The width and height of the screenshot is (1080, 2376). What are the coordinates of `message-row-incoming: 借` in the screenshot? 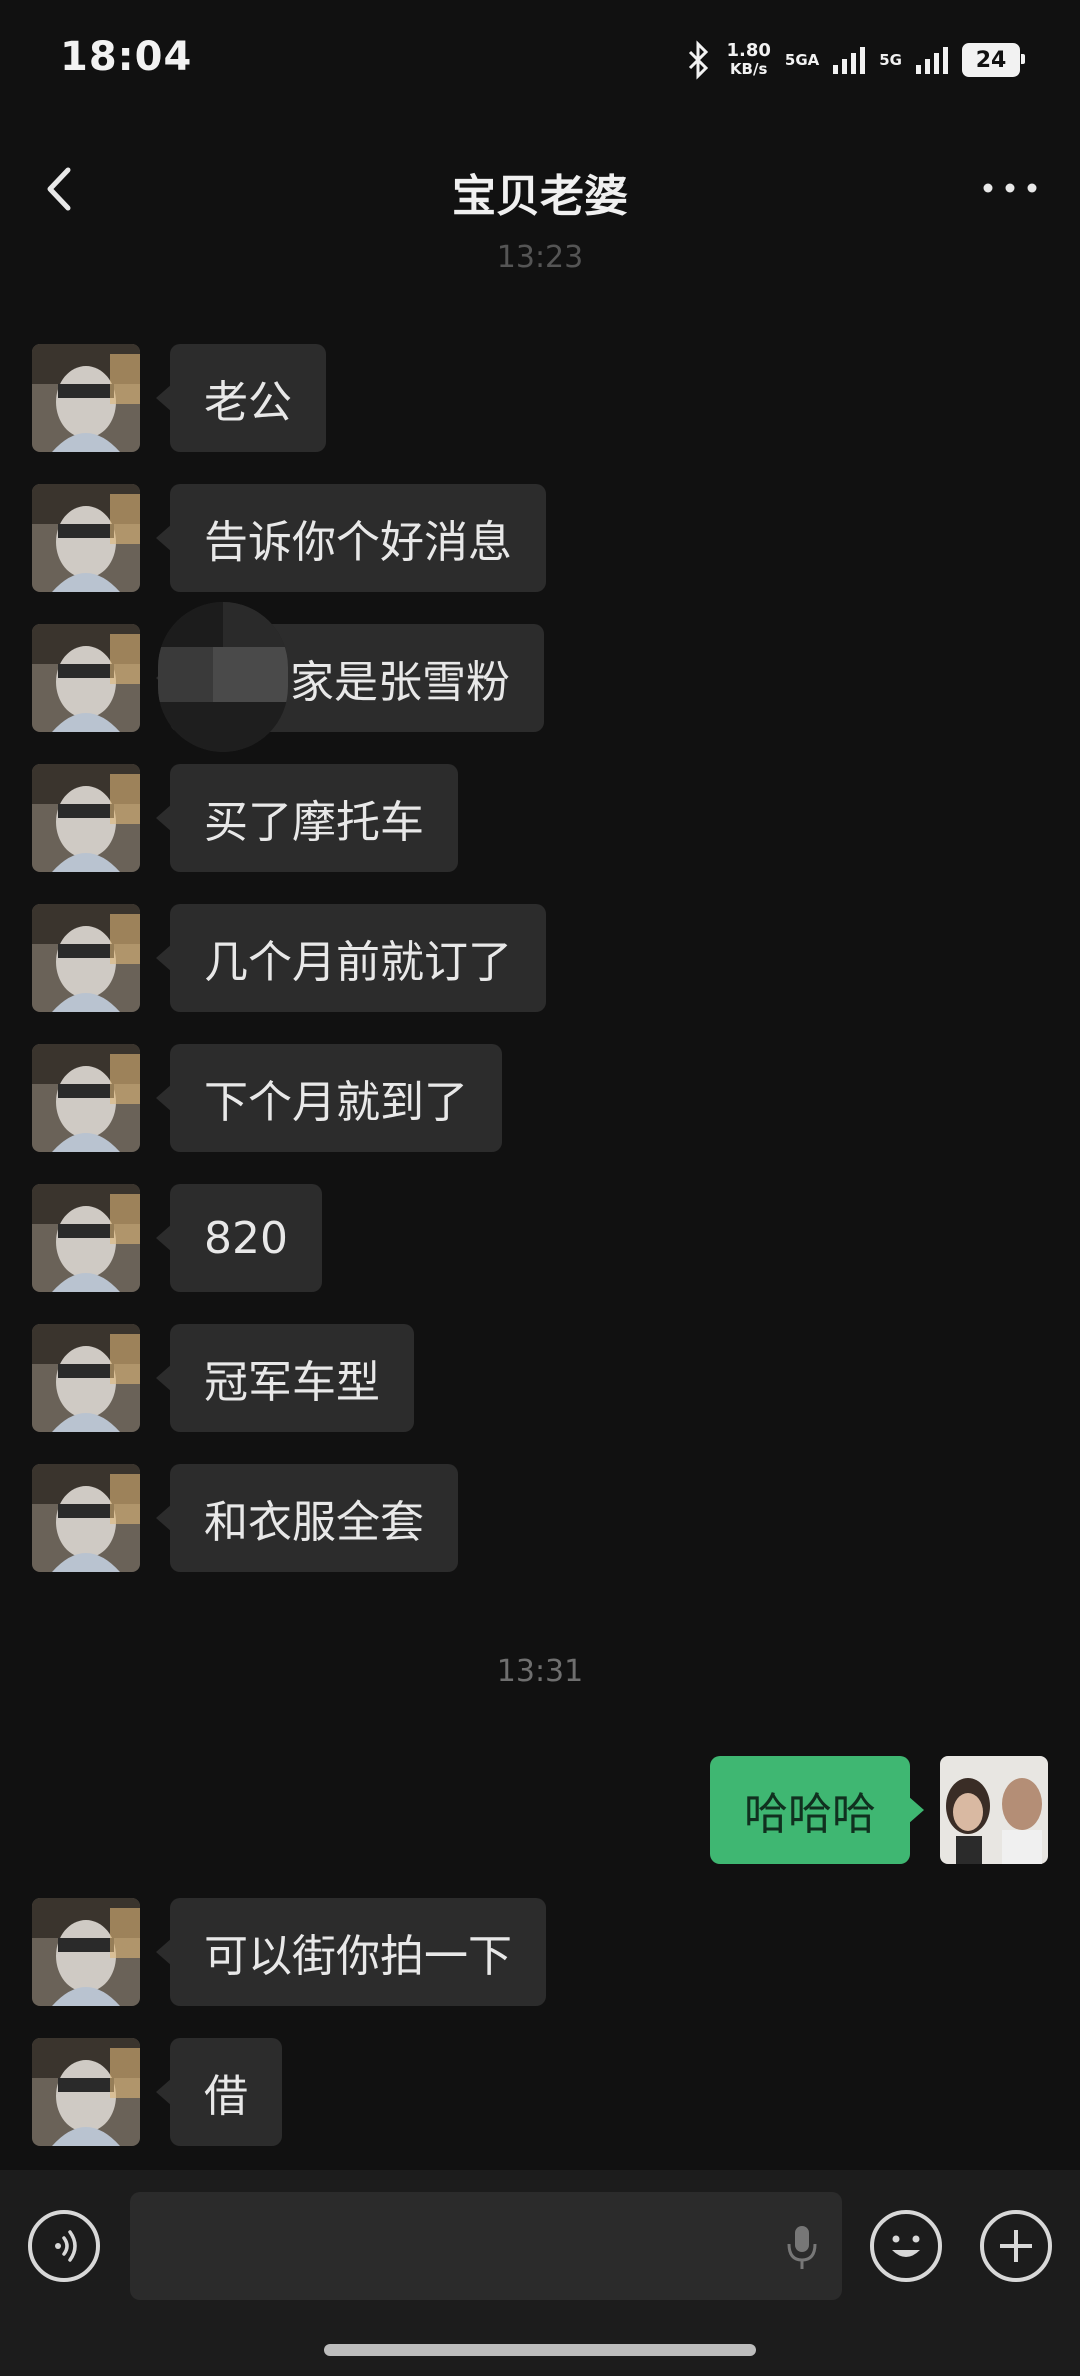 It's located at (540, 2092).